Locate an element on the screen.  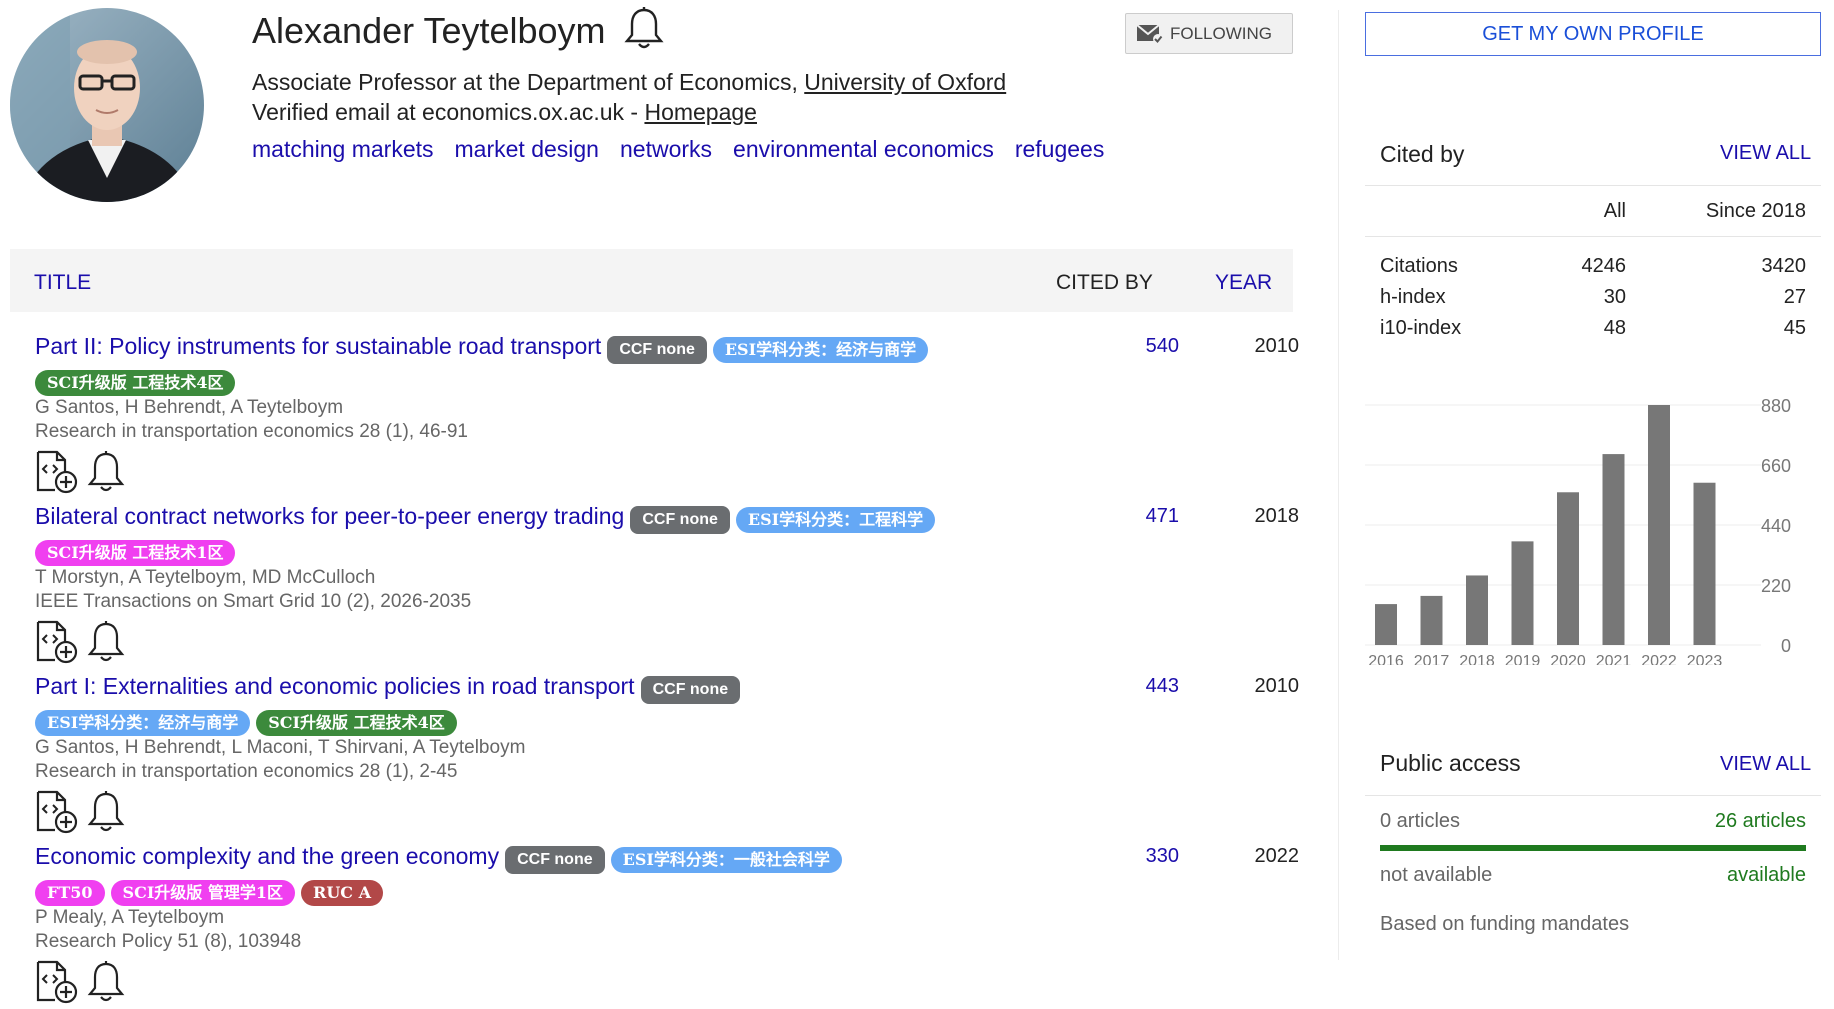
interest-link: market design is located at coordinates (527, 149).